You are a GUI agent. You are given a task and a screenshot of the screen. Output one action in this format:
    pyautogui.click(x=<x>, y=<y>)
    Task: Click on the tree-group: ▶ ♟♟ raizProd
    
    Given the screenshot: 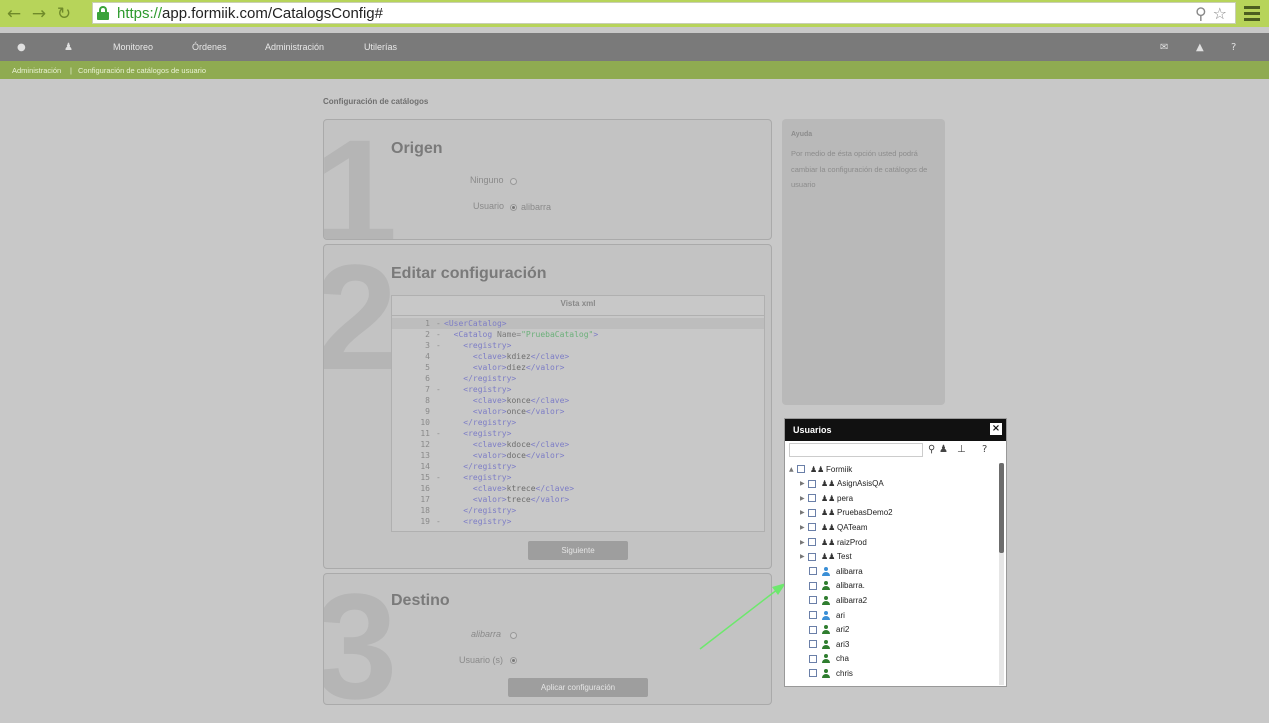 What is the action you would take?
    pyautogui.click(x=833, y=542)
    